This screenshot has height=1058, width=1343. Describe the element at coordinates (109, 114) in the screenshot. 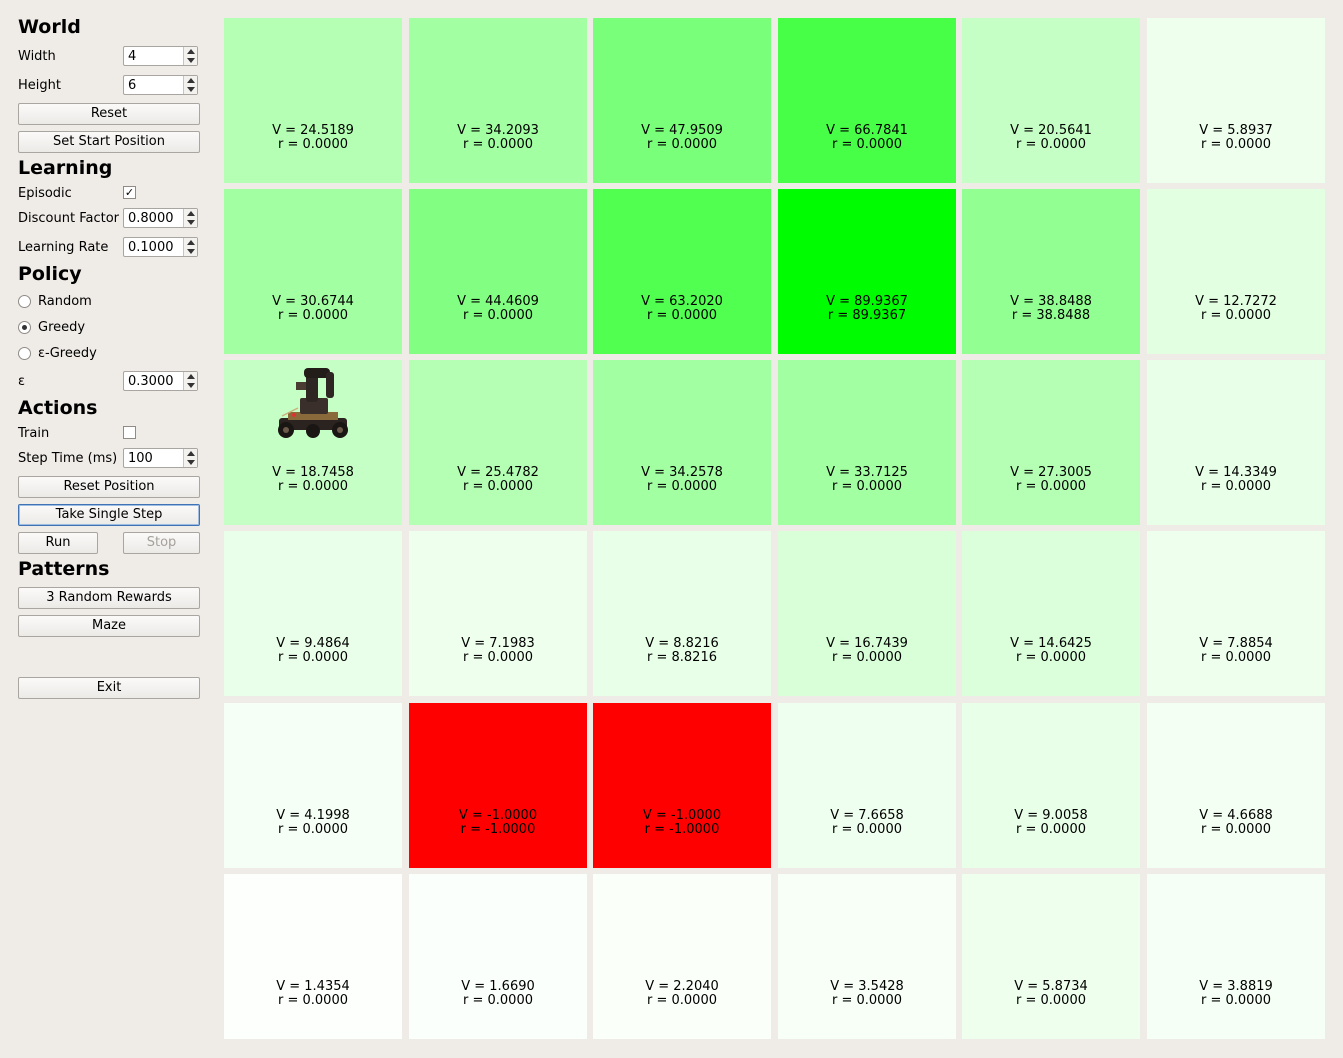

I see `reset-button: Reset` at that location.